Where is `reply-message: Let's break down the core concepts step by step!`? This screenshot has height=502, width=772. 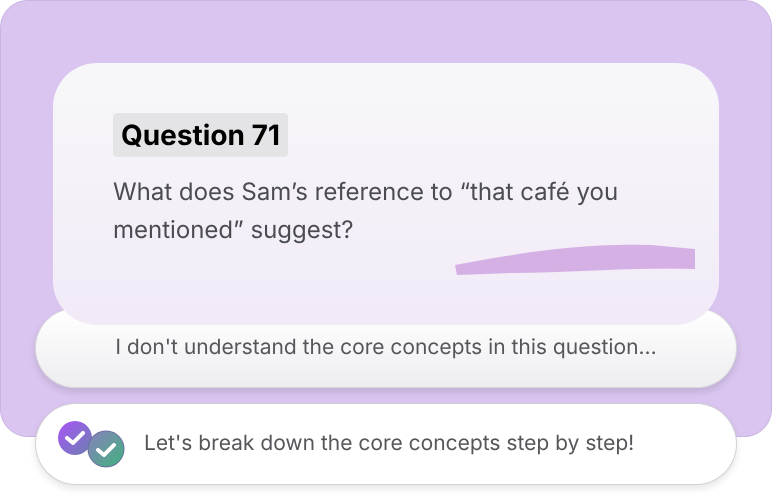
reply-message: Let's break down the core concepts step by step! is located at coordinates (389, 444).